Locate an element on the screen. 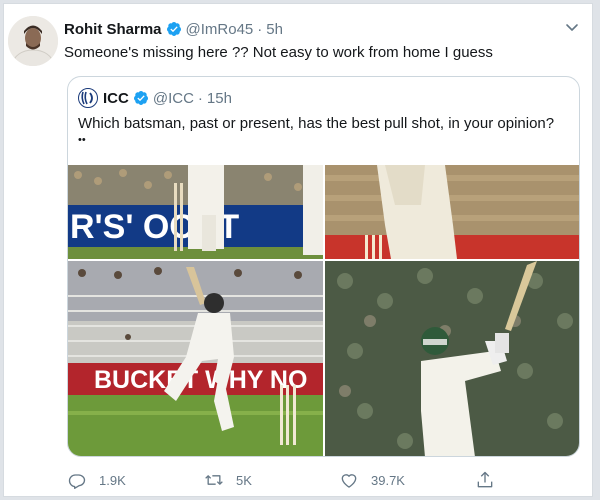 The width and height of the screenshot is (600, 500). like-icon is located at coordinates (349, 480).